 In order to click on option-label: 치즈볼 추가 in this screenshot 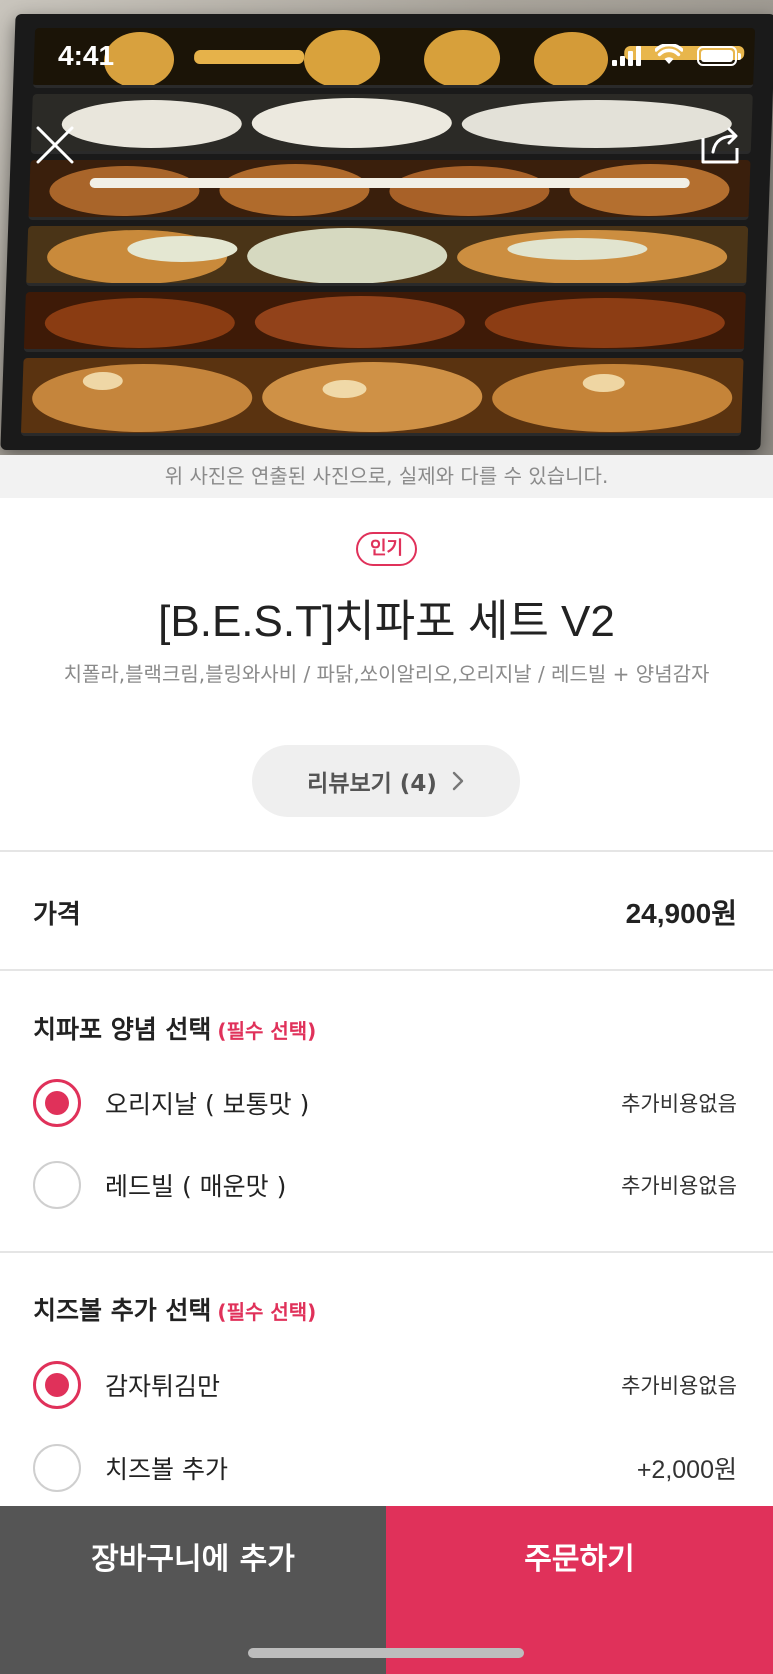, I will do `click(166, 1469)`.